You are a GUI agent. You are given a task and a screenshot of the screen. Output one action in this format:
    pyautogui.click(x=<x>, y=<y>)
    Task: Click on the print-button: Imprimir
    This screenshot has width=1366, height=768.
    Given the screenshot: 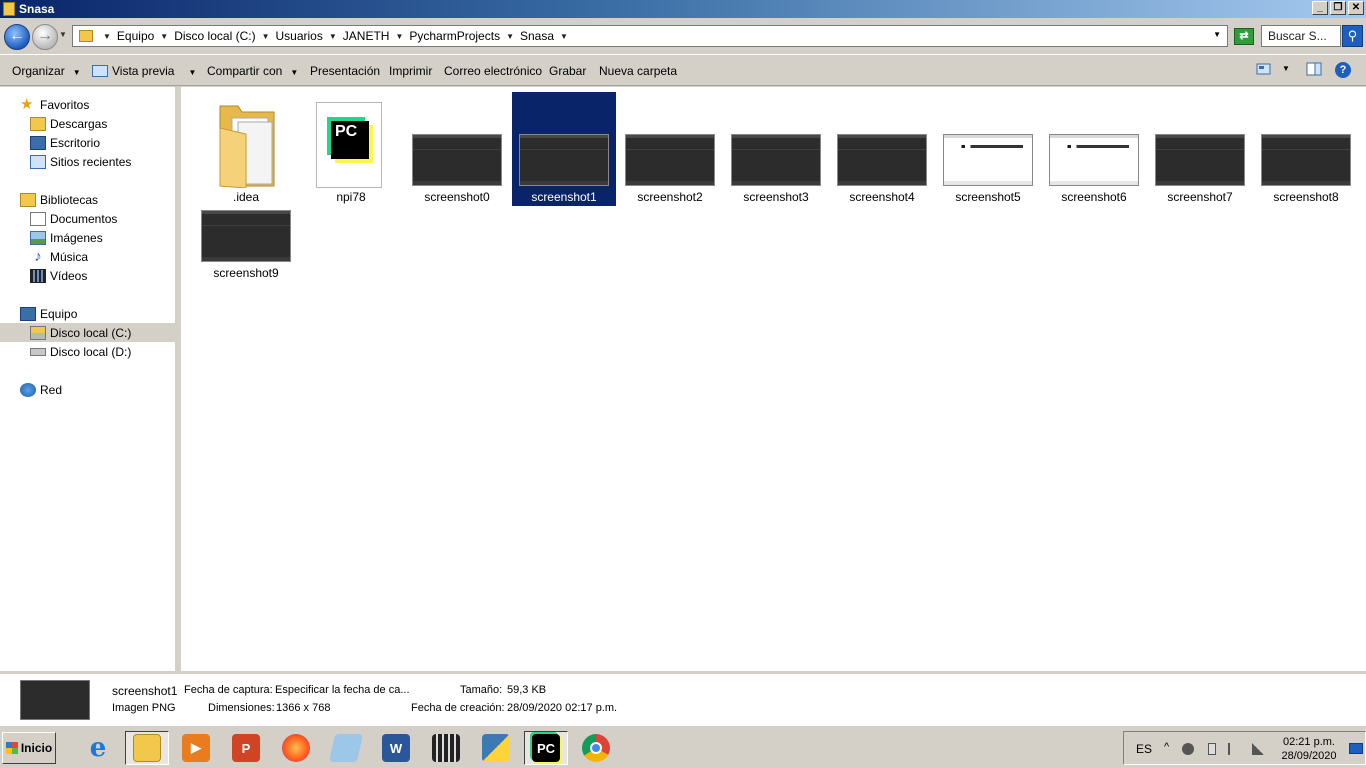 What is the action you would take?
    pyautogui.click(x=410, y=71)
    